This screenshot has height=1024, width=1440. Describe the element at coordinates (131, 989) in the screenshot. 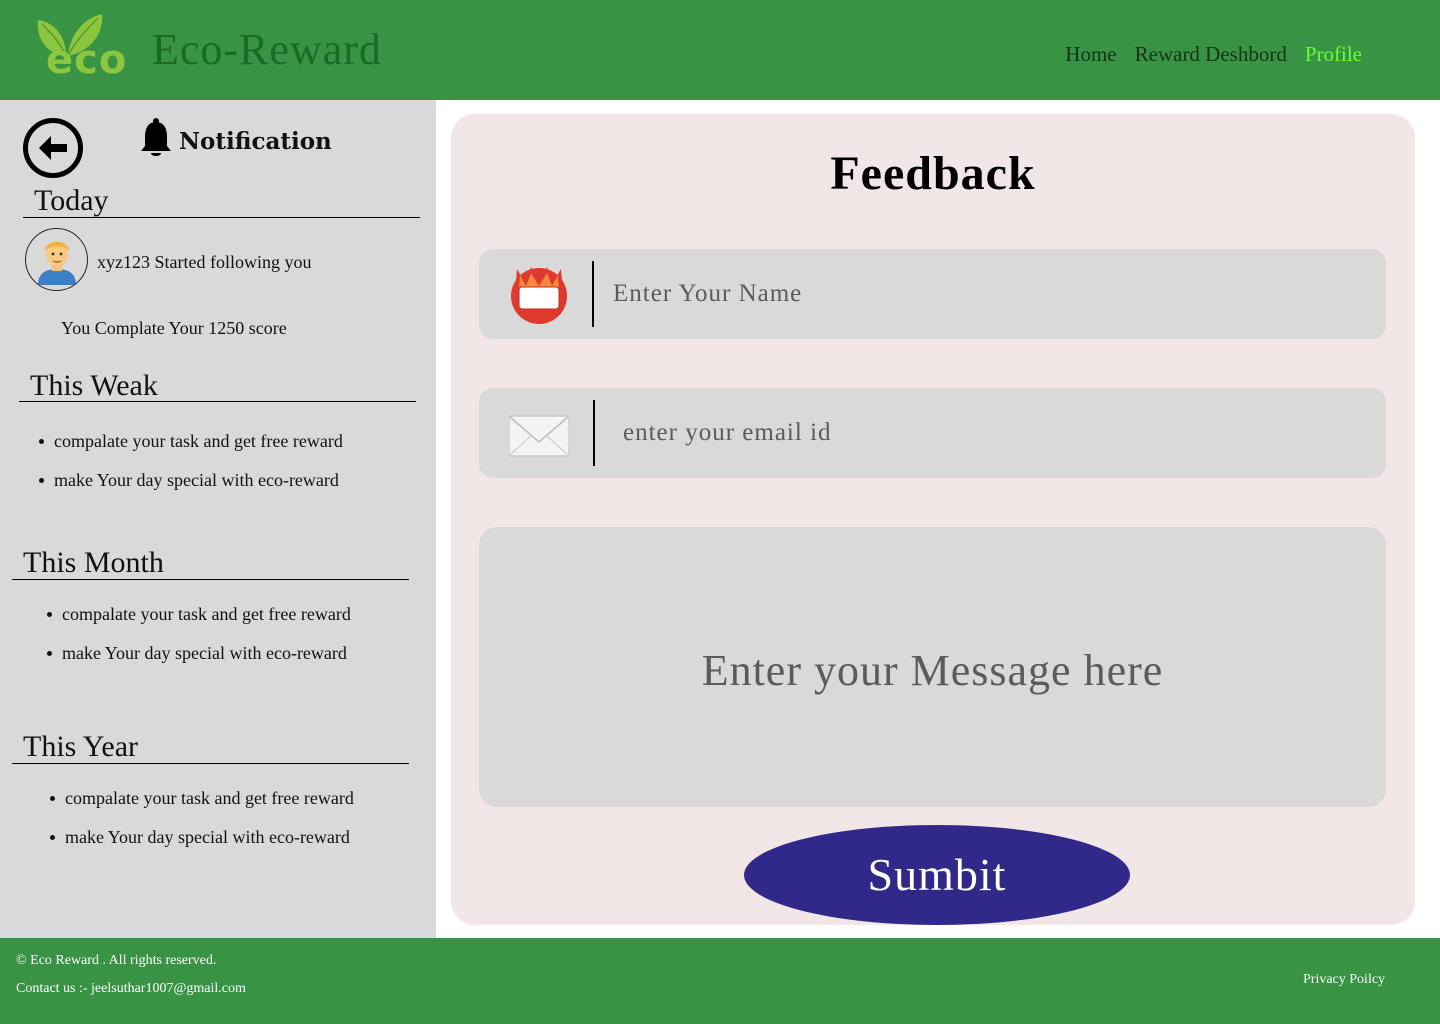

I see `contact-text: Contact us :- jeelsuthar1007@gmail.com` at that location.